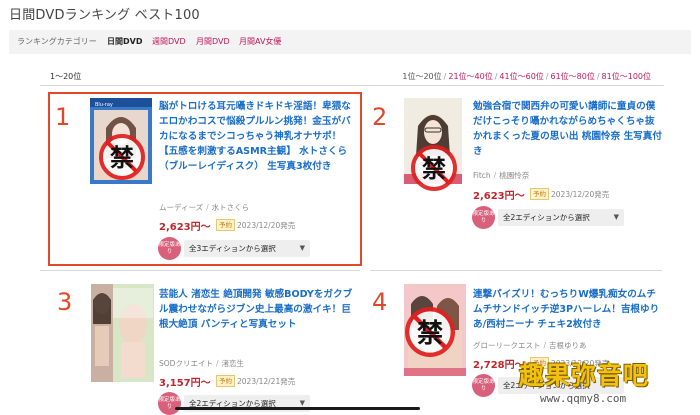  What do you see at coordinates (507, 345) in the screenshot?
I see `maker-link: グローリークエスト` at bounding box center [507, 345].